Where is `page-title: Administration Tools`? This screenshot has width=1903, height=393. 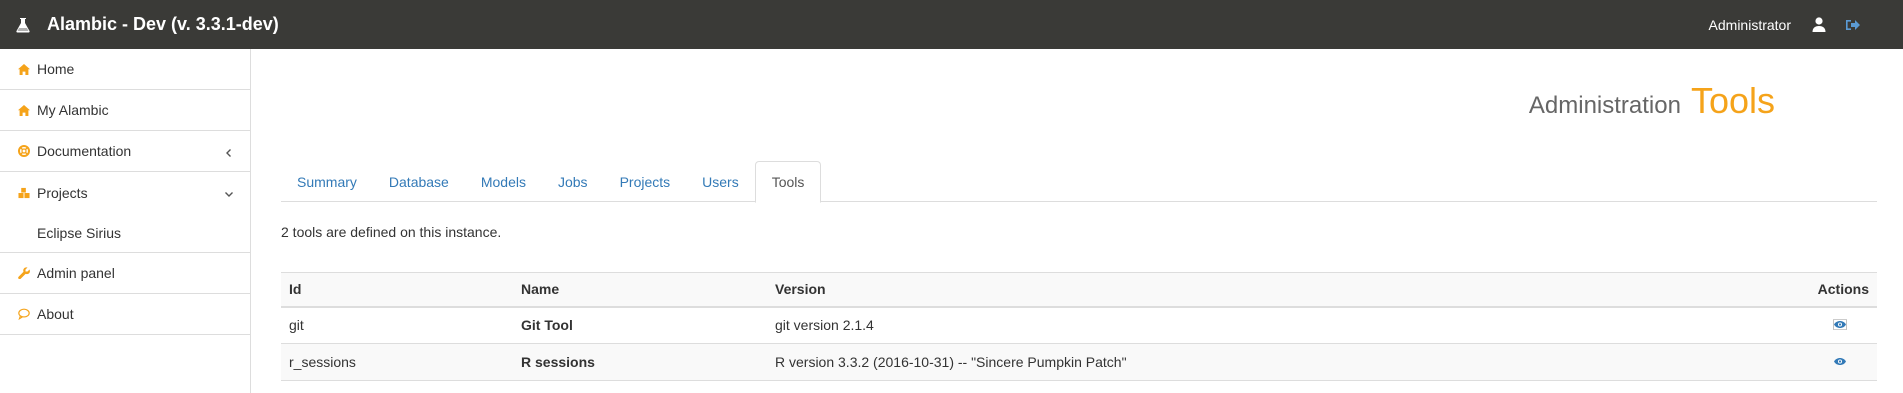 page-title: Administration Tools is located at coordinates (1652, 101).